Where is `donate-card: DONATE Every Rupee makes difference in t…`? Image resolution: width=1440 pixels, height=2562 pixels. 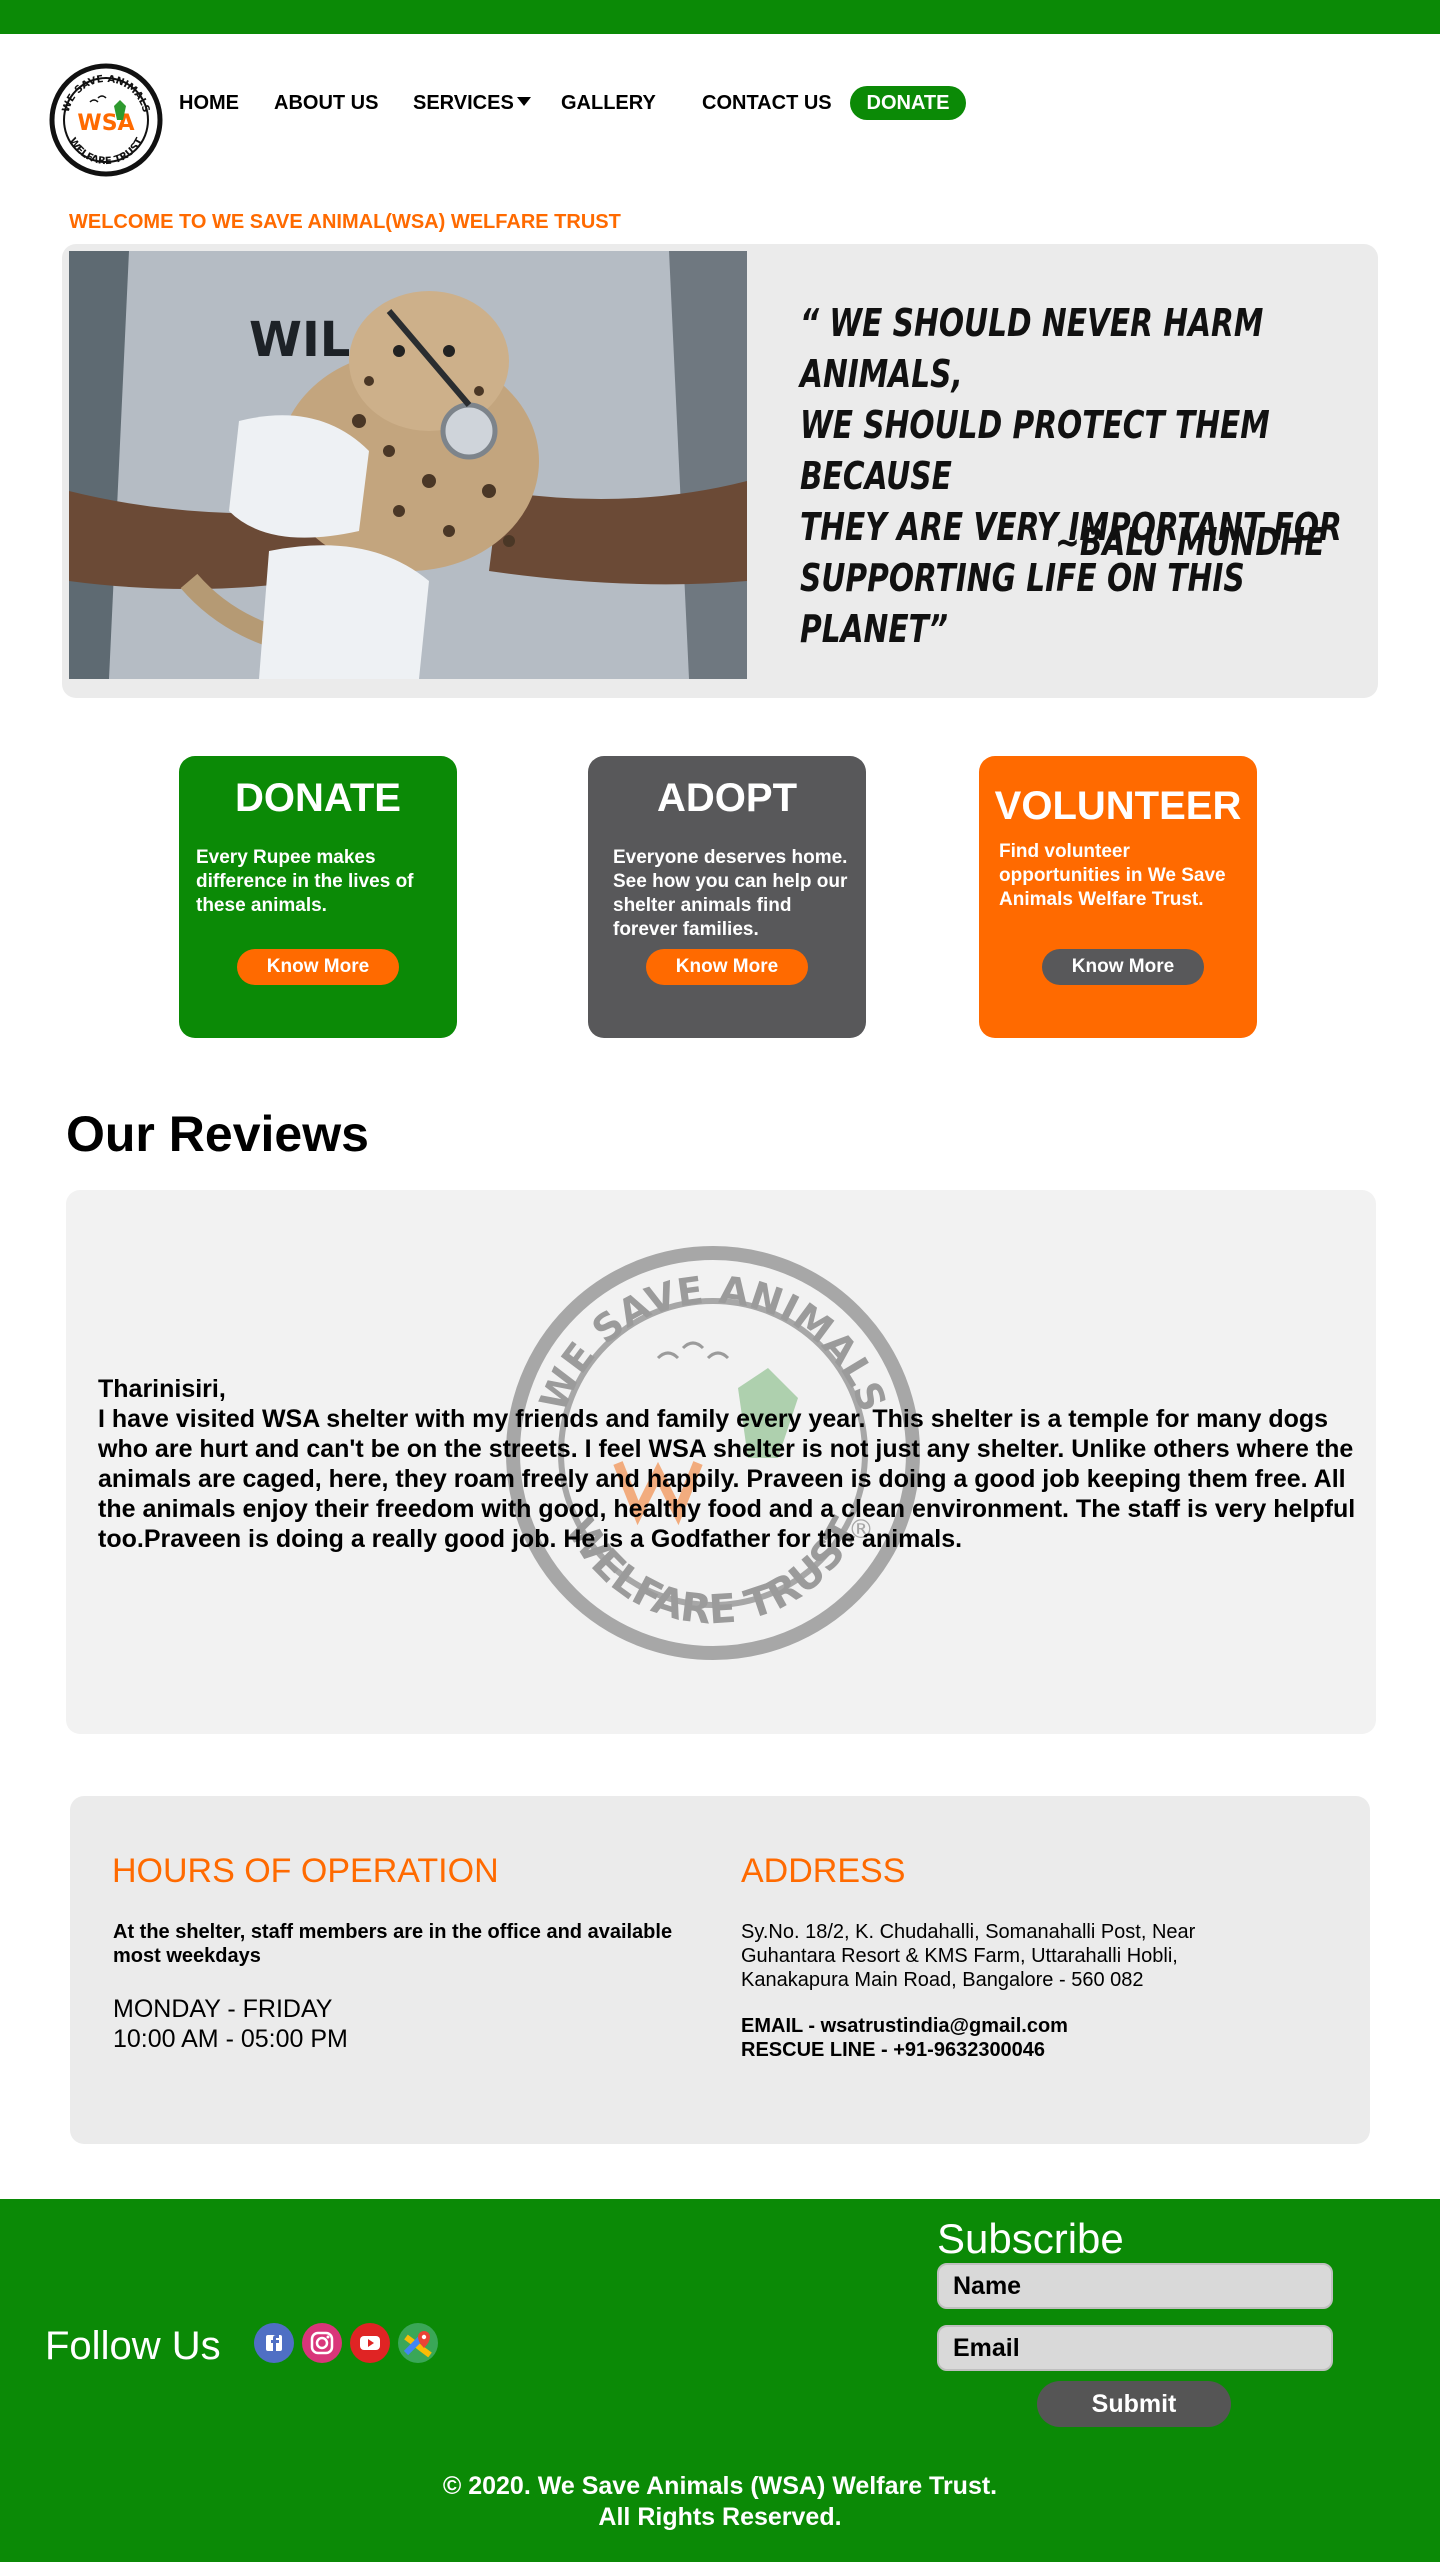 donate-card: DONATE Every Rupee makes difference in t… is located at coordinates (318, 897).